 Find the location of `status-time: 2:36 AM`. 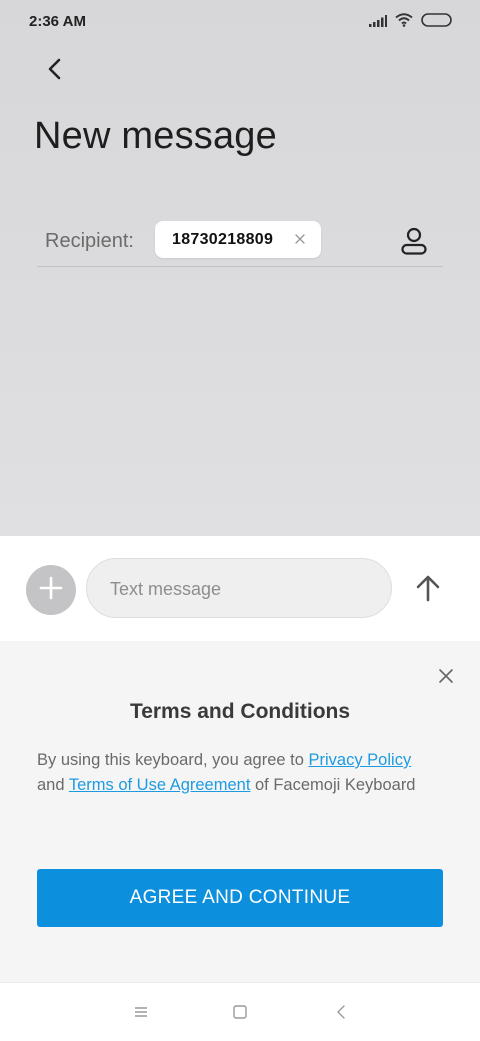

status-time: 2:36 AM is located at coordinates (57, 21).